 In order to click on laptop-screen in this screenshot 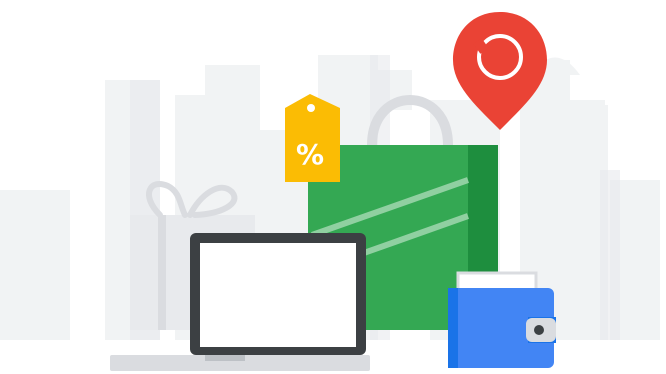, I will do `click(278, 295)`.